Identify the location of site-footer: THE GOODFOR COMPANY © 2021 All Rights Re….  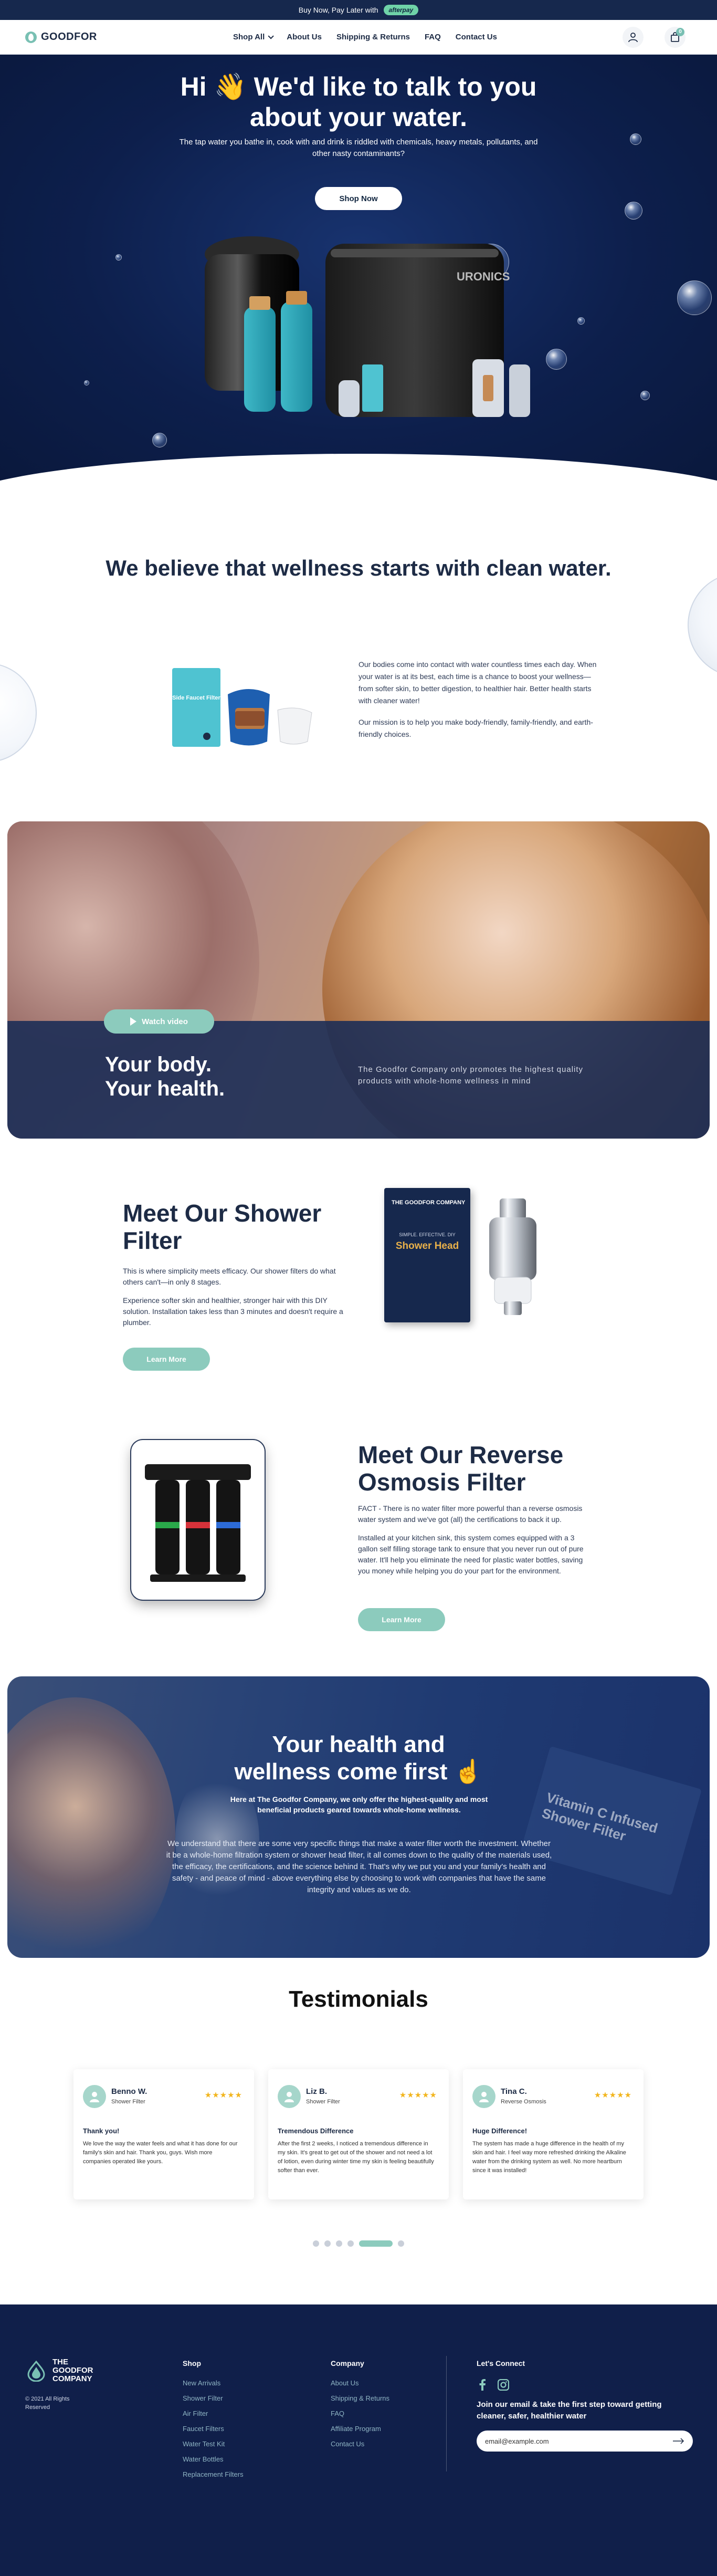
(358, 2440).